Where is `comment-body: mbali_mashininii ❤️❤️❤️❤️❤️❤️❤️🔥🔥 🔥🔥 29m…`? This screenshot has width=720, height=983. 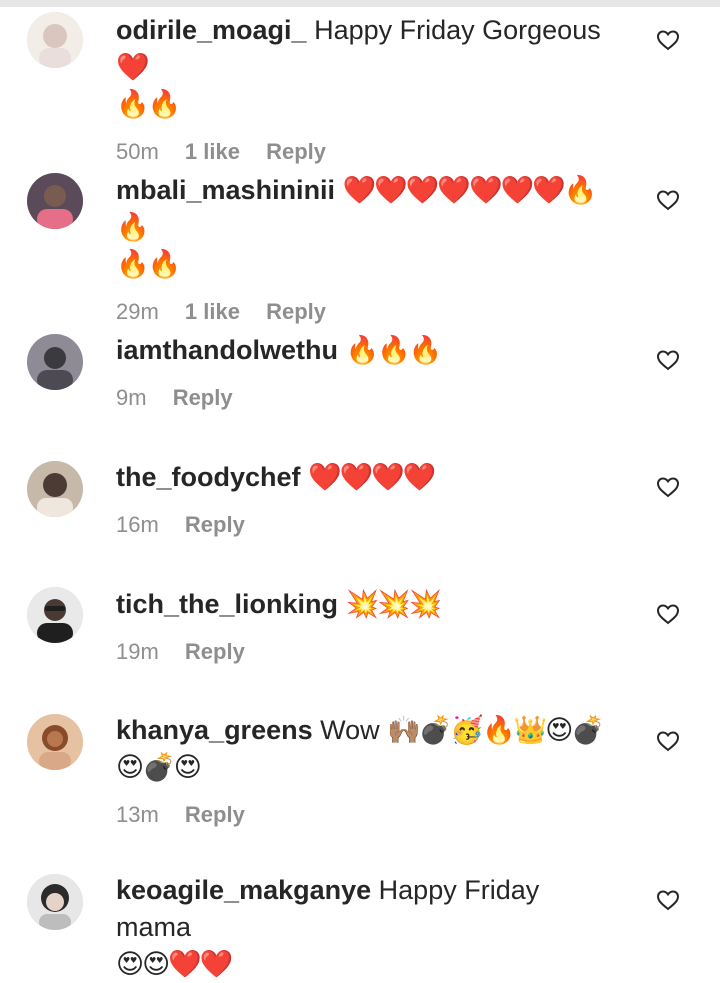
comment-body: mbali_mashininii ❤️❤️❤️❤️❤️❤️❤️🔥🔥 🔥🔥 29m… is located at coordinates (368, 249).